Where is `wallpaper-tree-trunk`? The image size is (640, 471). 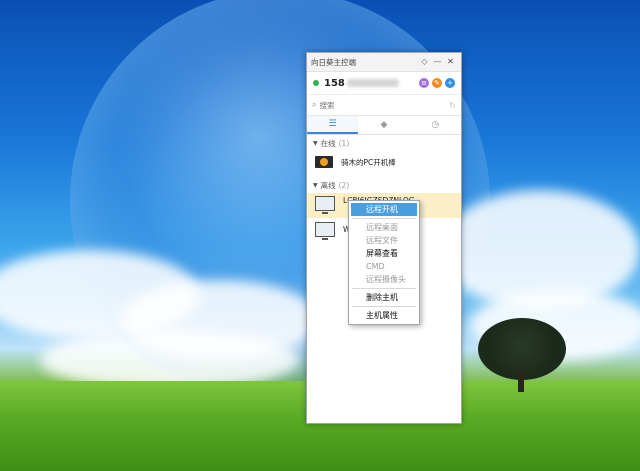 wallpaper-tree-trunk is located at coordinates (521, 381).